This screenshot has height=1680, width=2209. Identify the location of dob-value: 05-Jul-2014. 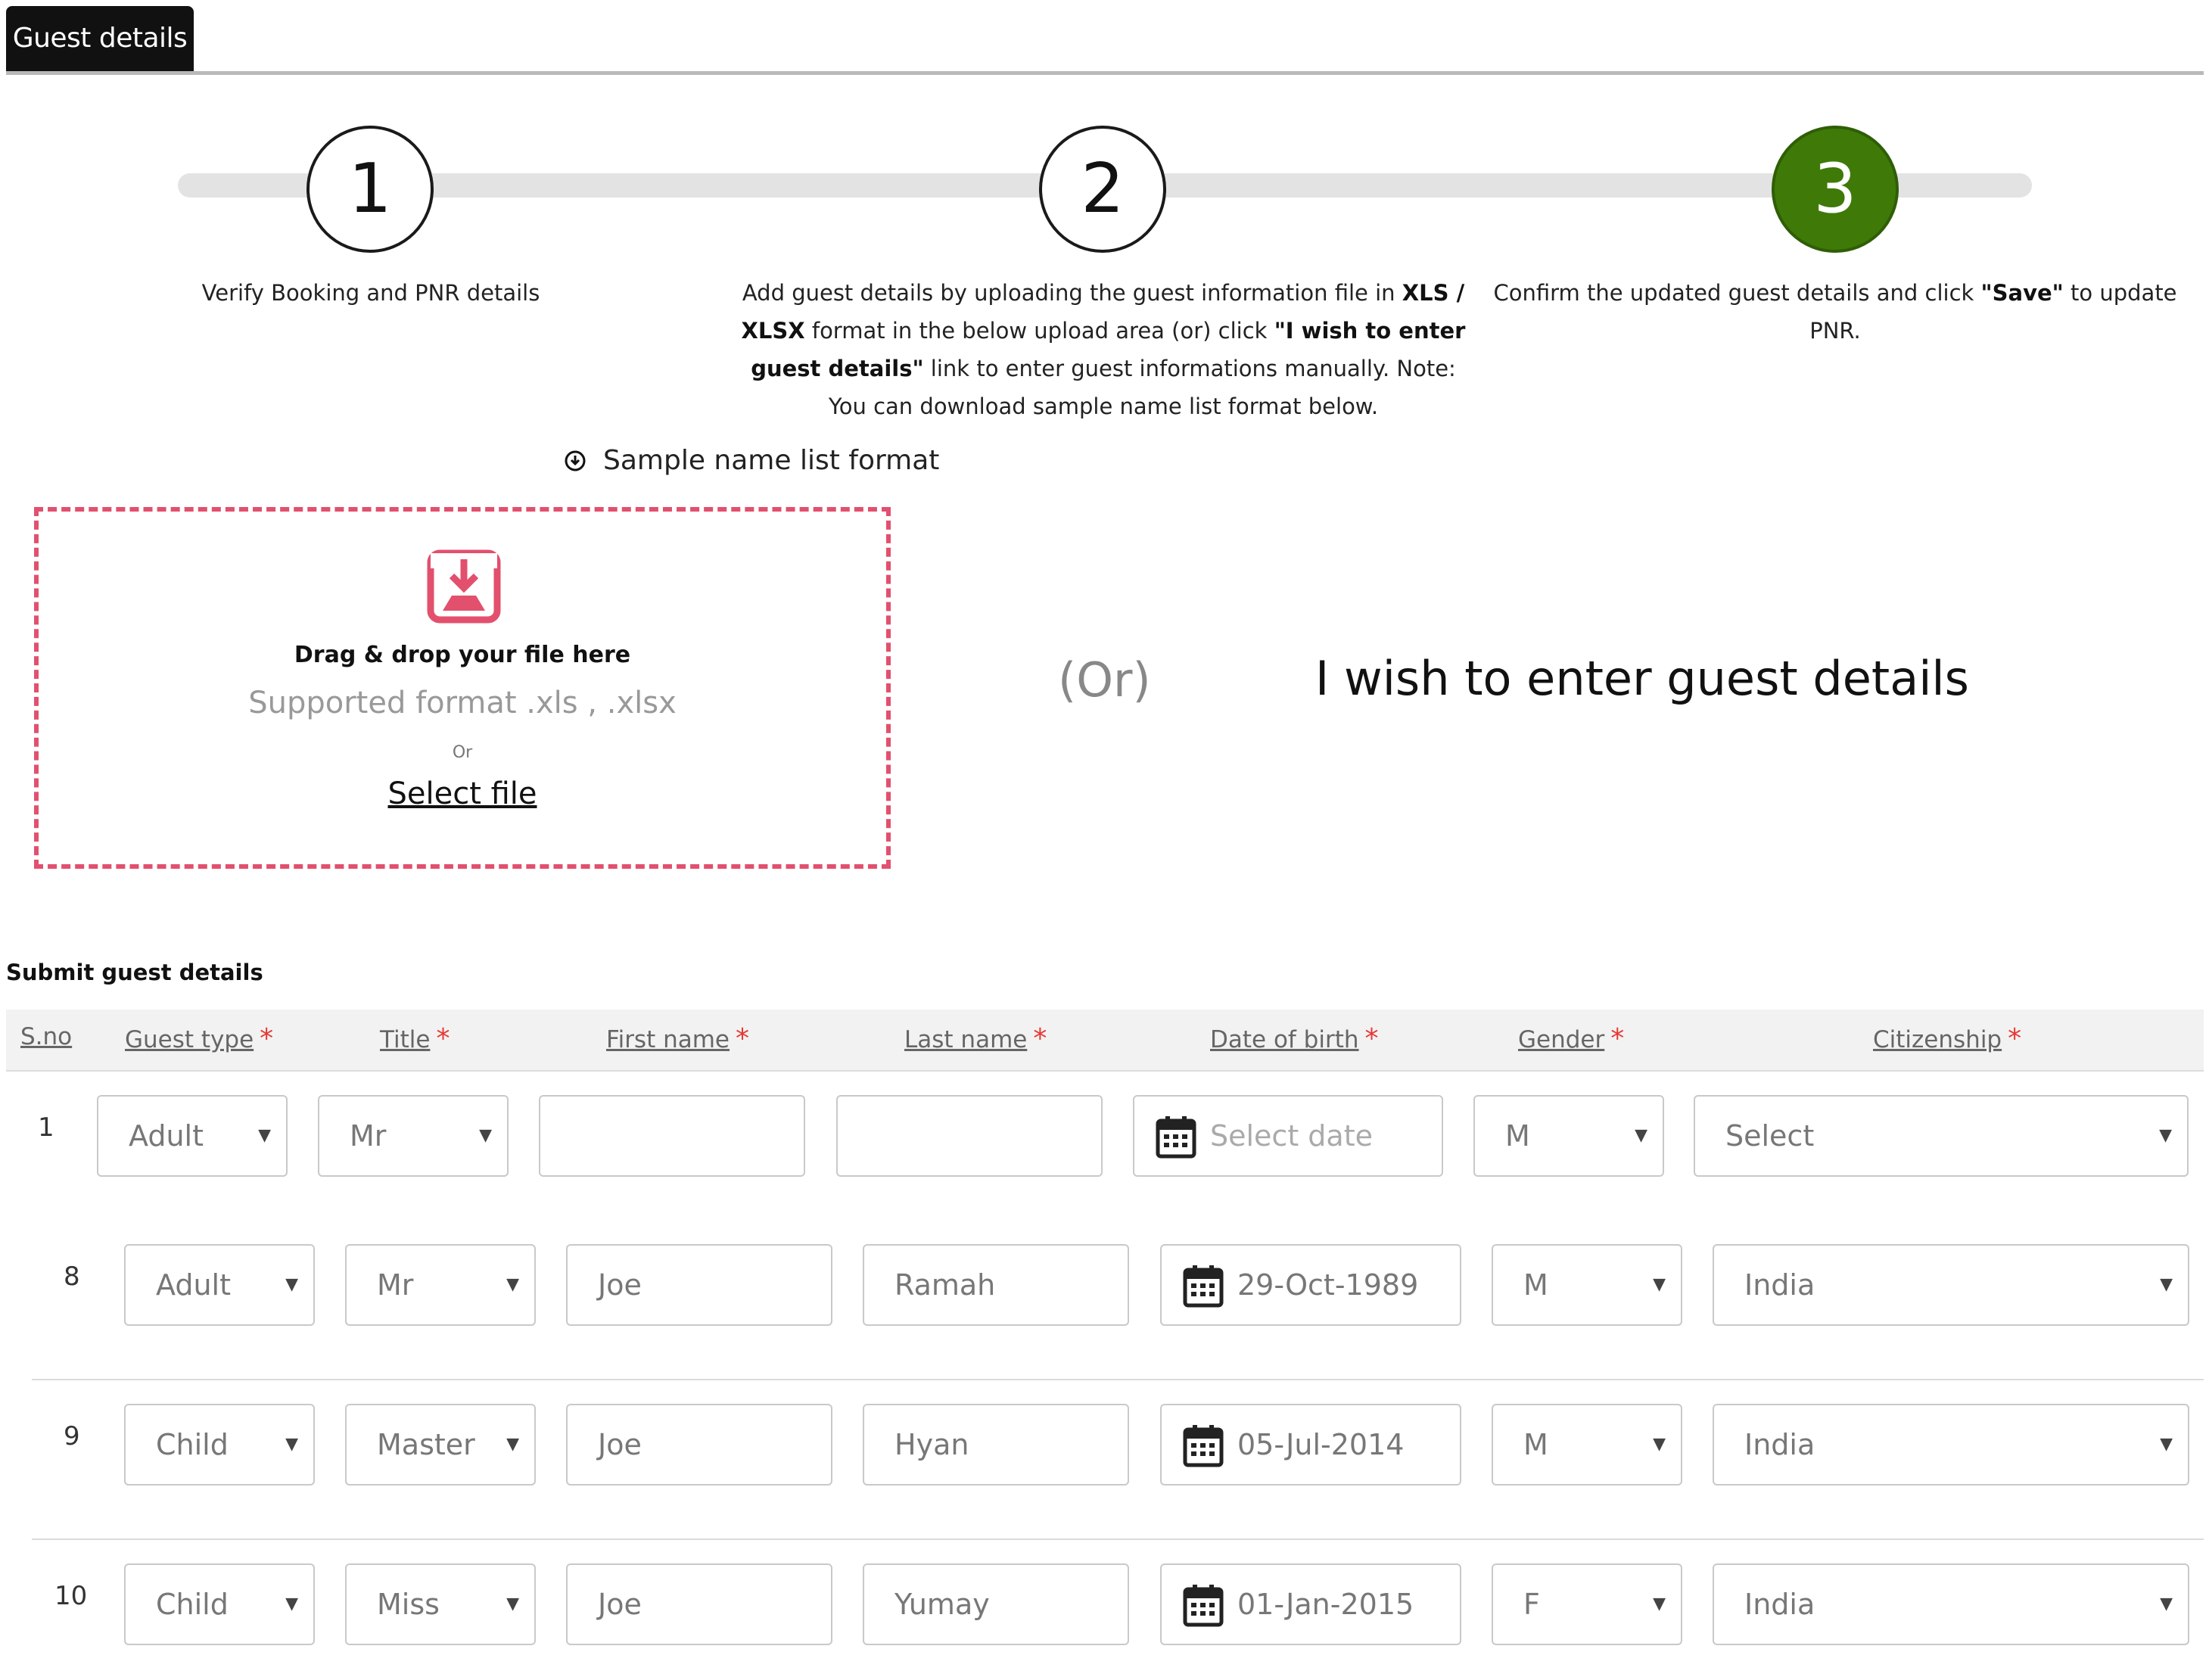
(1321, 1444).